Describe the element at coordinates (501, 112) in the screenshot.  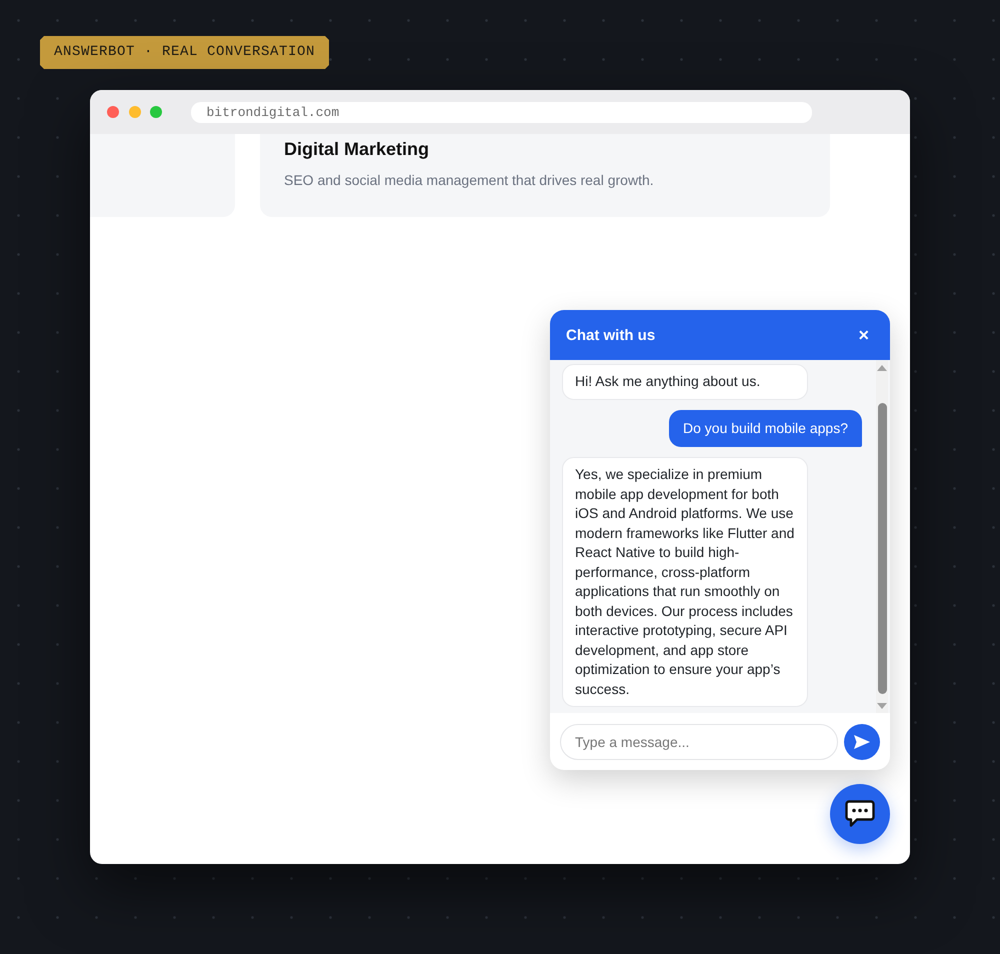
I see `address-bar: bitrondigital.com` at that location.